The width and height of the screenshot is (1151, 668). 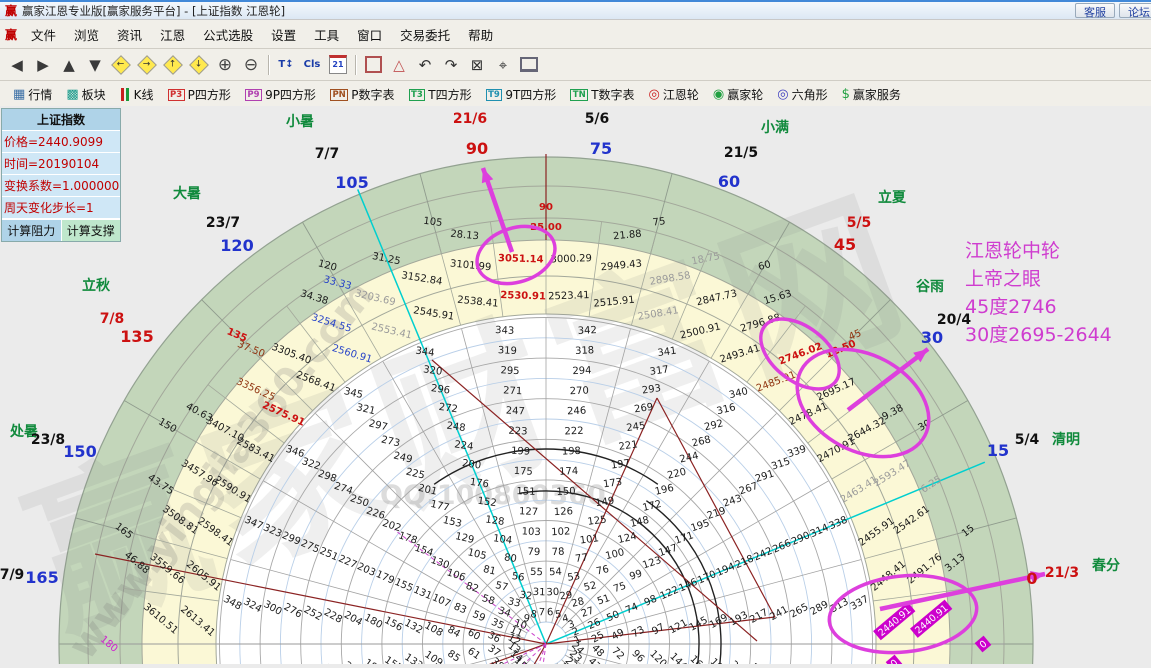 I want to click on svg-text: 222, so click(x=574, y=432).